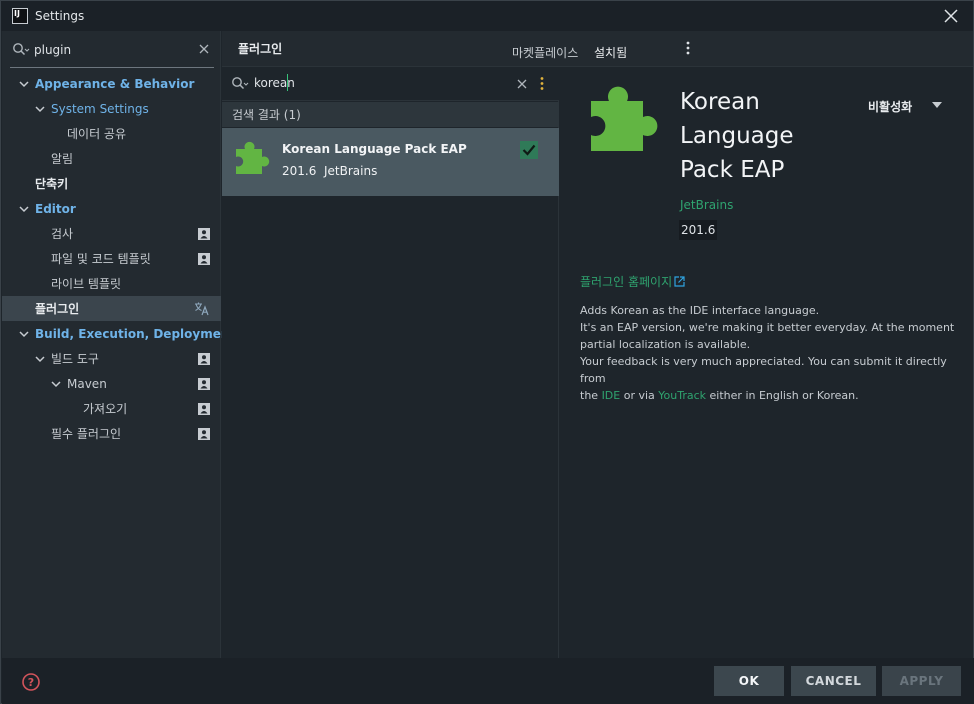 This screenshot has width=974, height=704. I want to click on tree-item-required-plugins: 필수 플러그인, so click(111, 433).